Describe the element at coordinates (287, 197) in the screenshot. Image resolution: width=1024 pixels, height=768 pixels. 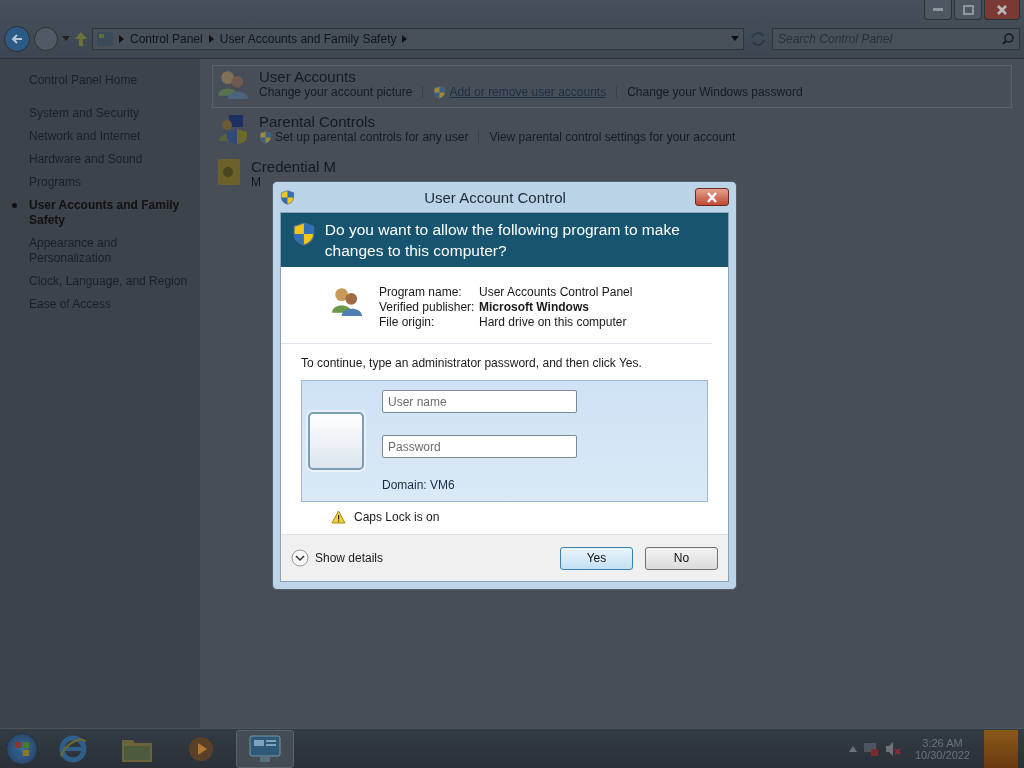
I see `shield-icon` at that location.